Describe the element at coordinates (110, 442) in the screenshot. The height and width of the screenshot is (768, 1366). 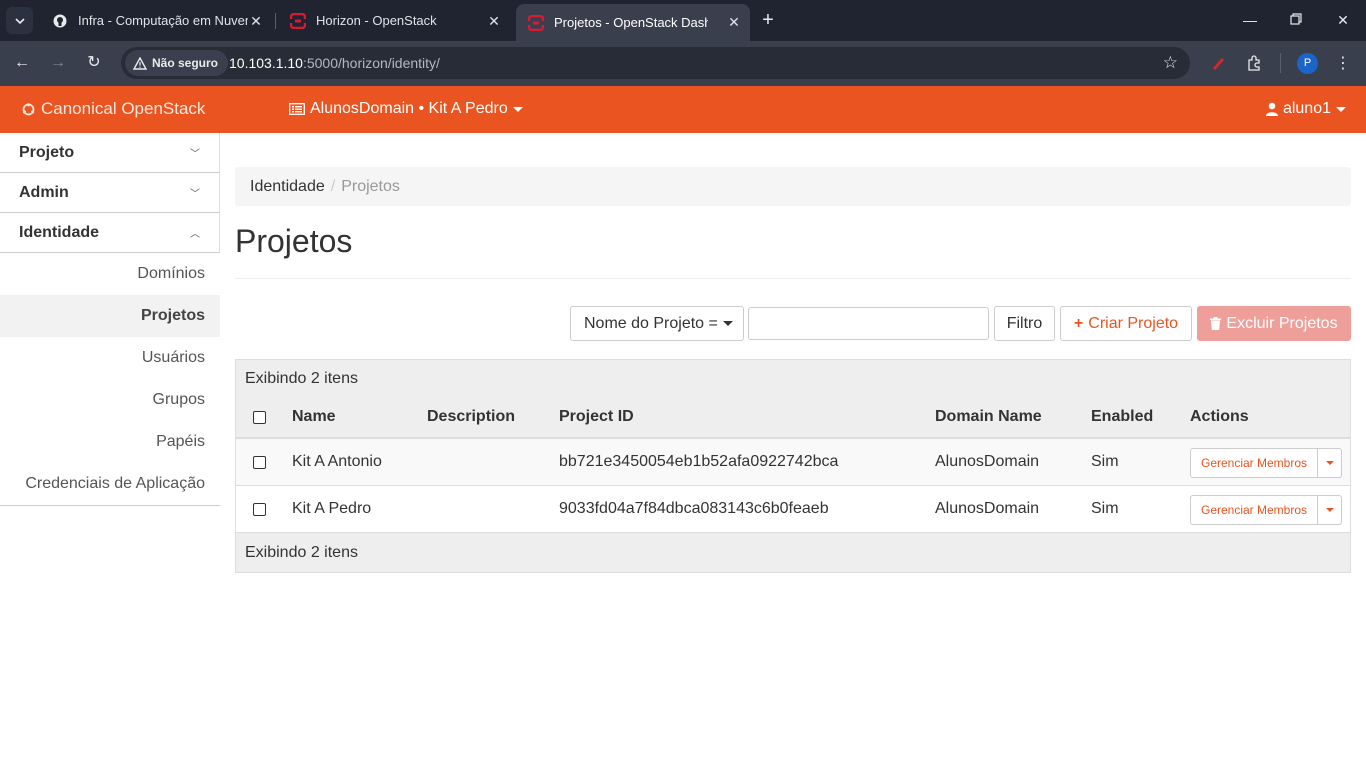
I see `sidebar-item-papeis: Papéis` at that location.